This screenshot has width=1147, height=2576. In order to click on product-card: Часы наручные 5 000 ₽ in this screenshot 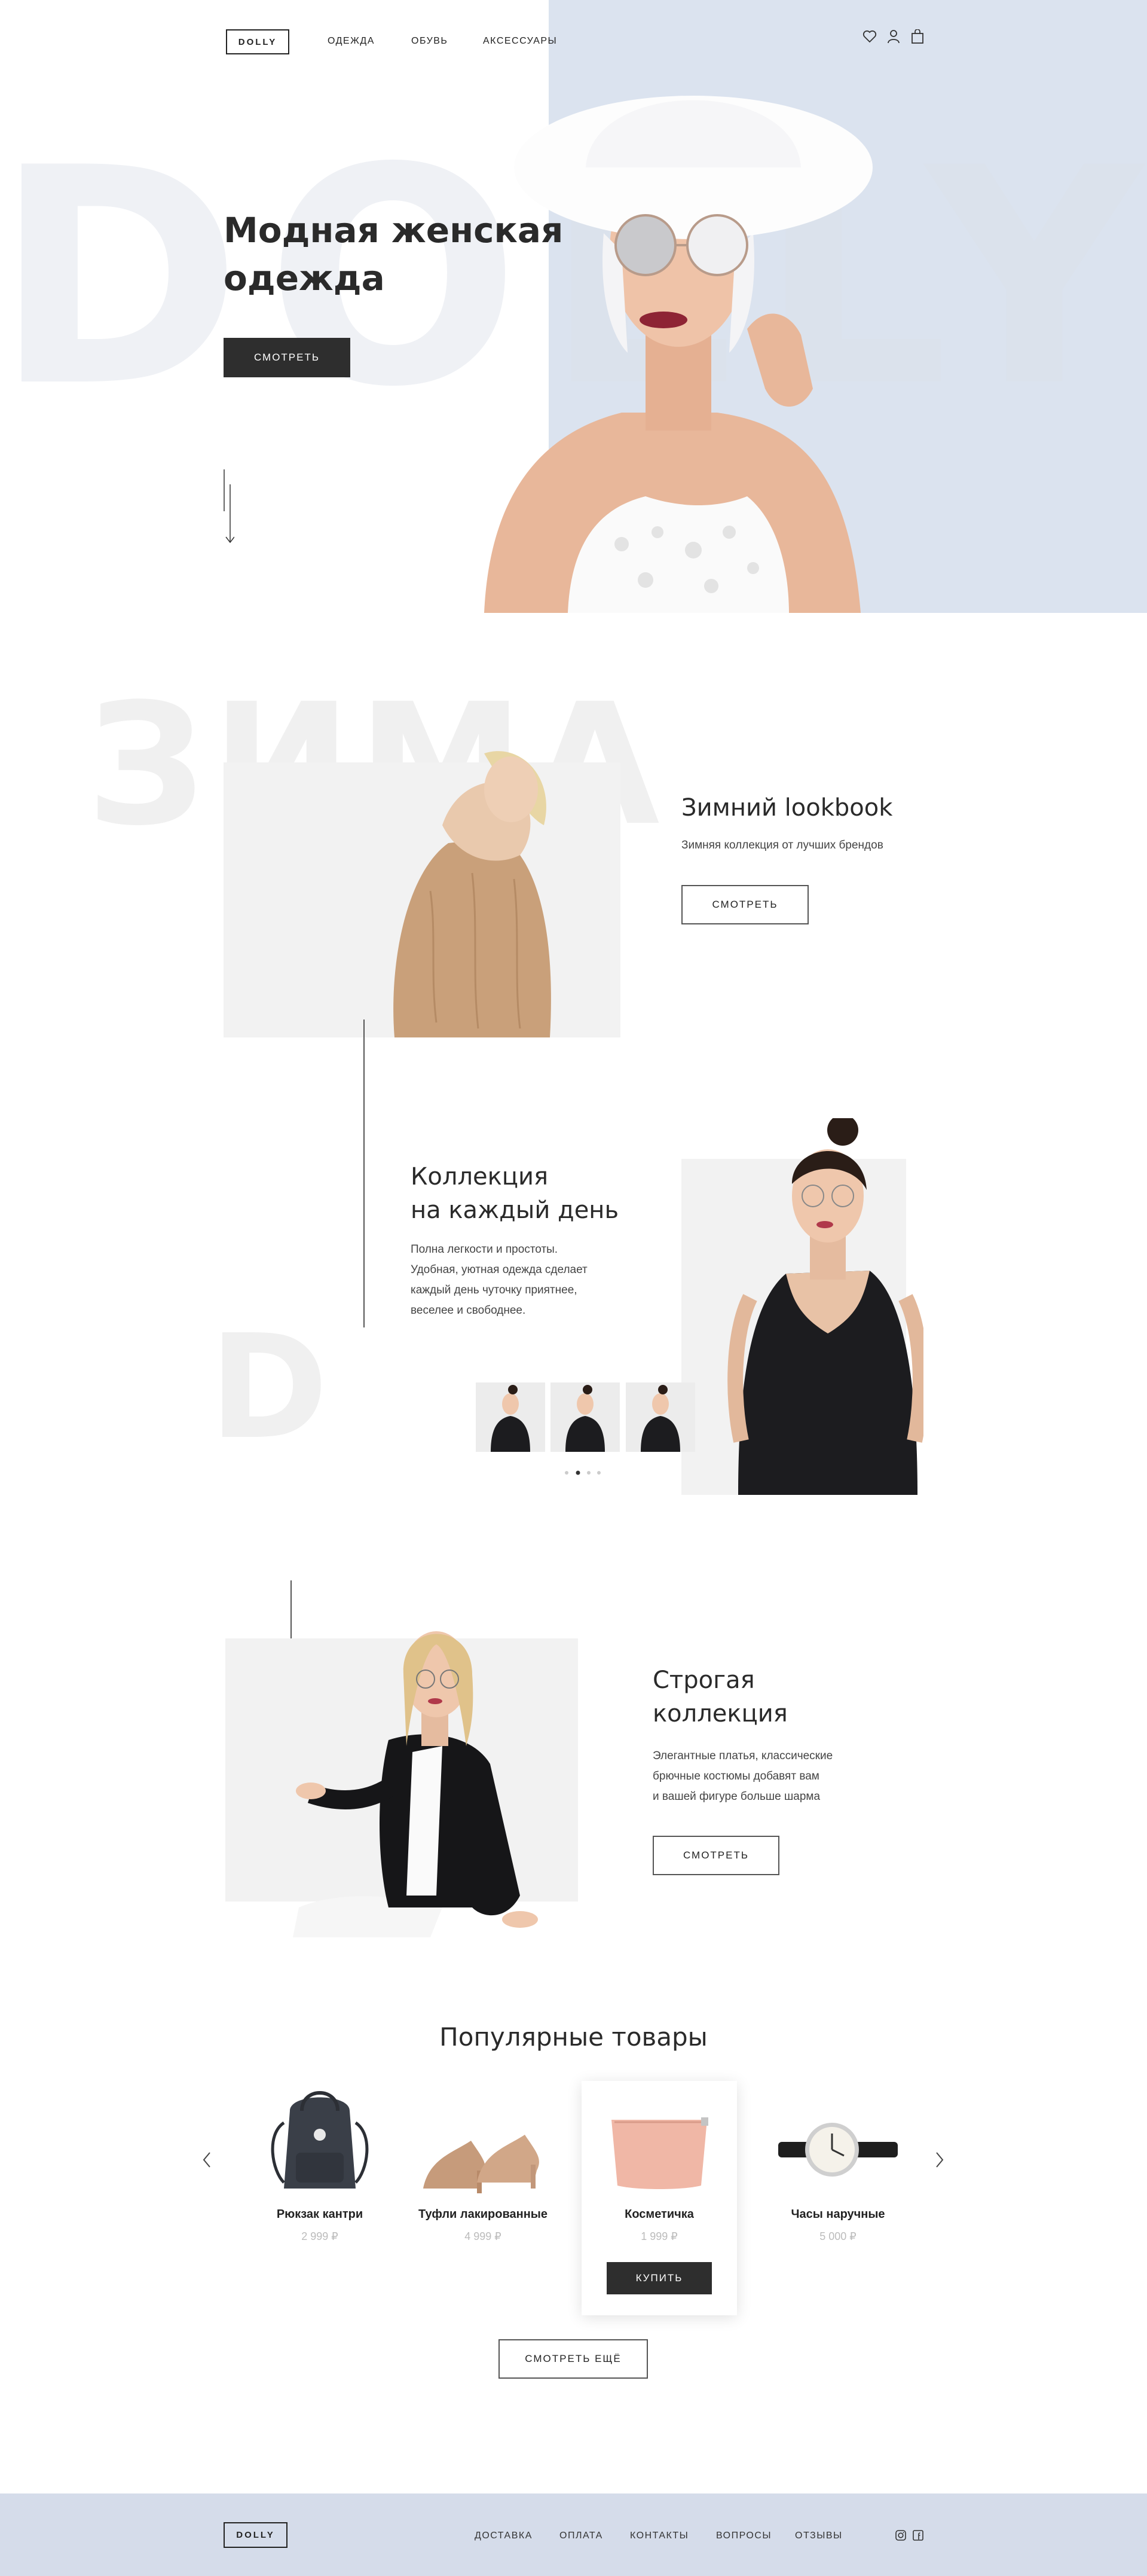, I will do `click(838, 2170)`.